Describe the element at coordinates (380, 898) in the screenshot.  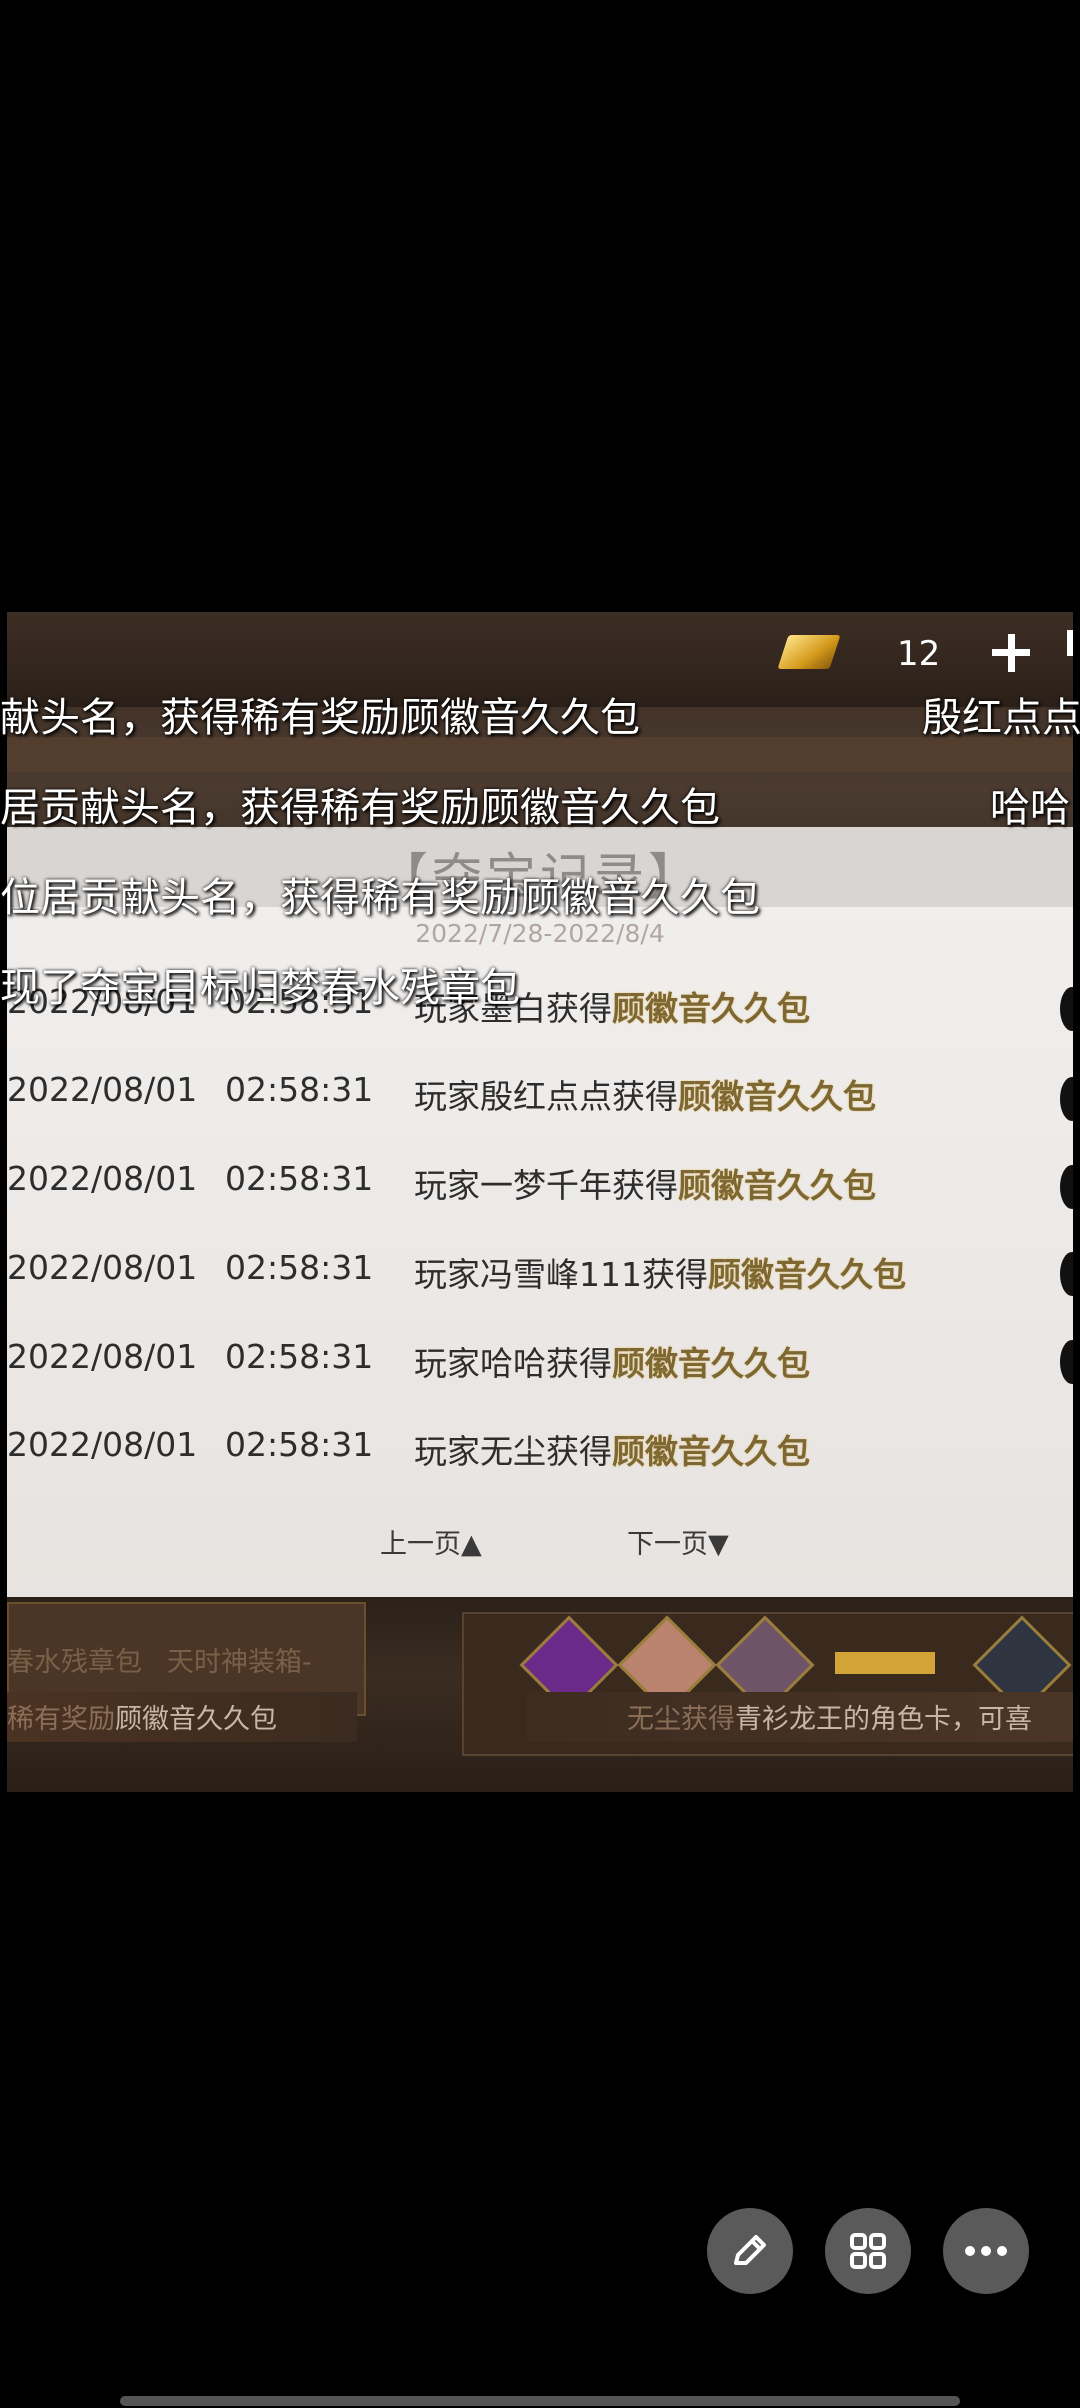
I see `bullet-comment: 位居贡献头名，获得稀有奖励顾徽音久久包` at that location.